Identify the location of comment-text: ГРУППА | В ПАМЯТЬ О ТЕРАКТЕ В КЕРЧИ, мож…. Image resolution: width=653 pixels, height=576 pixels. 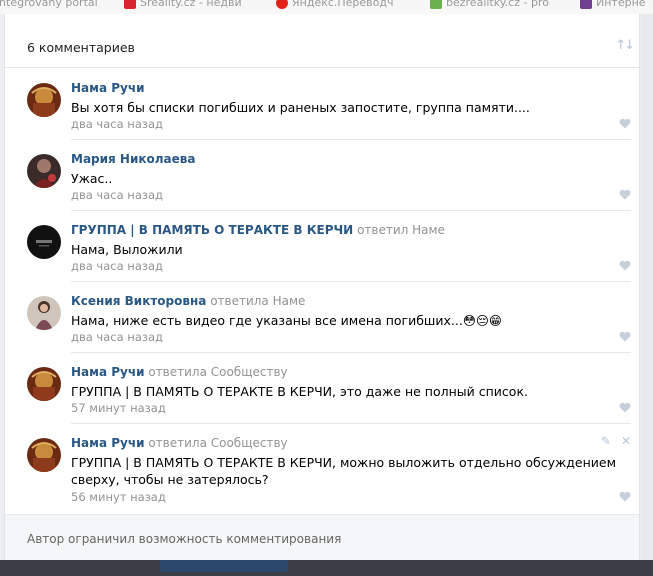
(344, 471).